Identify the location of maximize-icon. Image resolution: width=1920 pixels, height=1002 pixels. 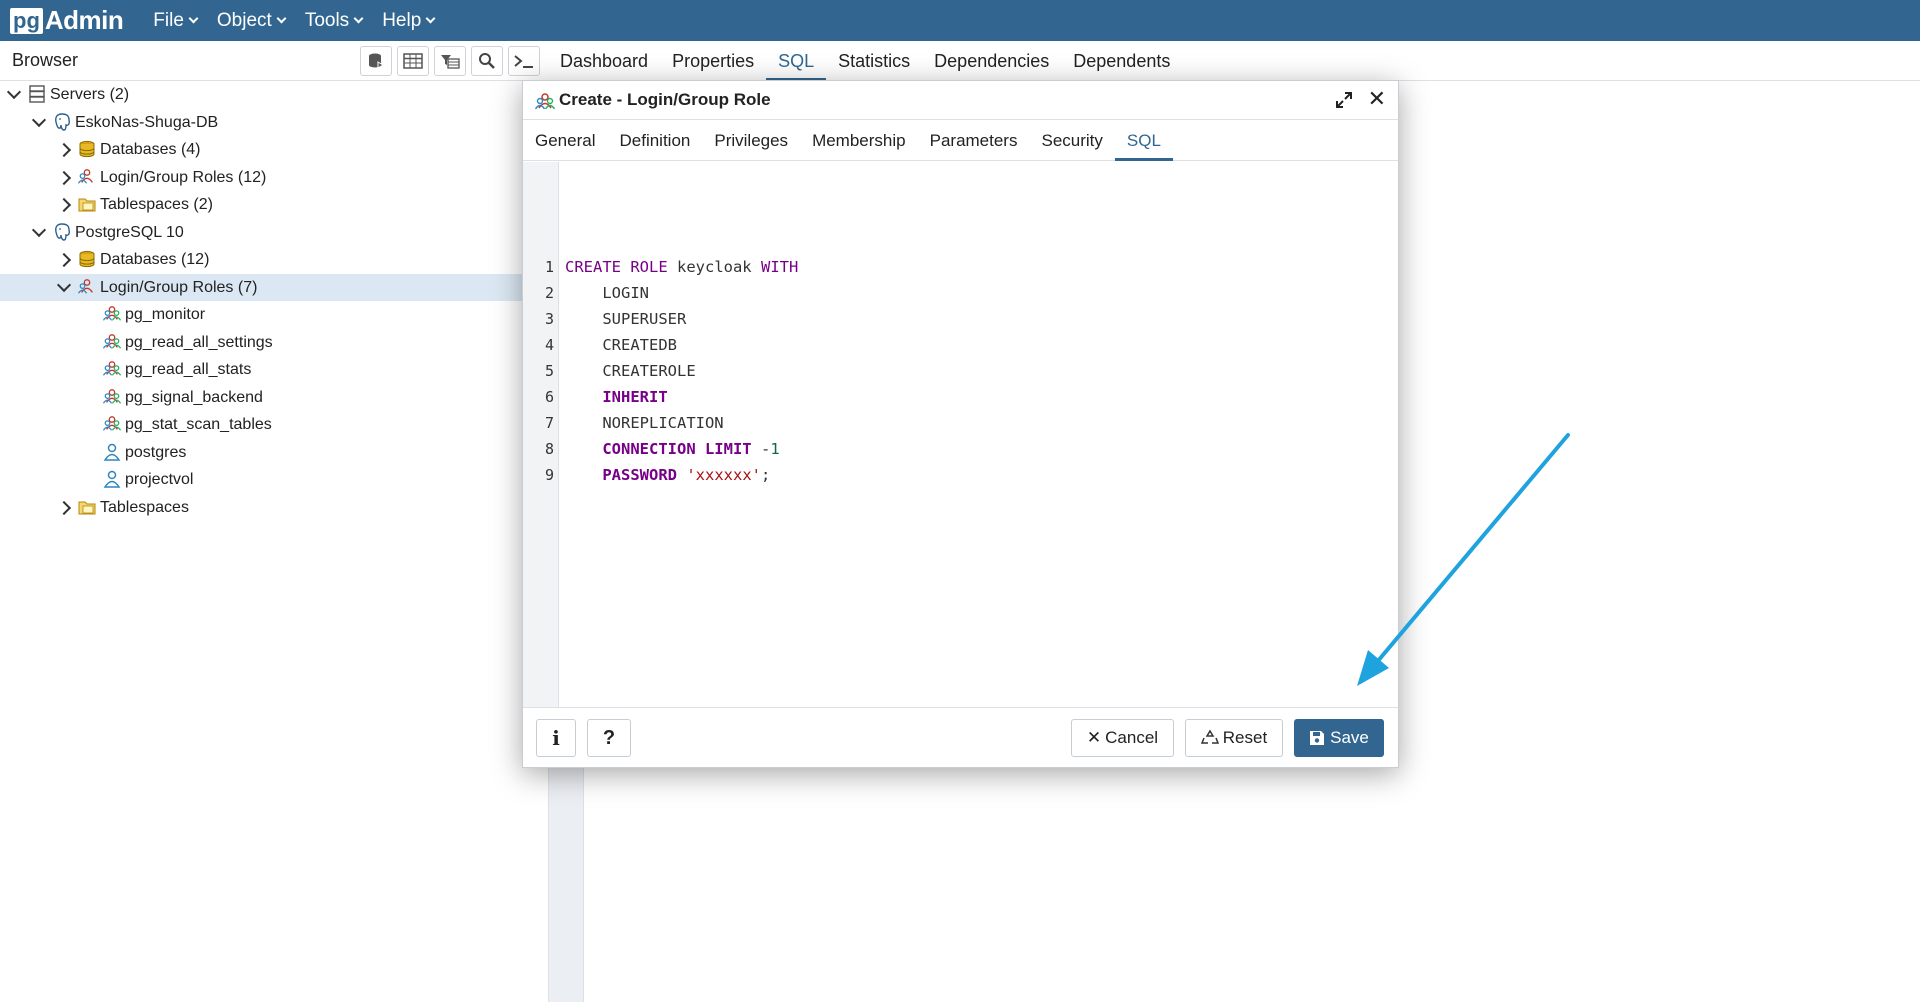
(1344, 100).